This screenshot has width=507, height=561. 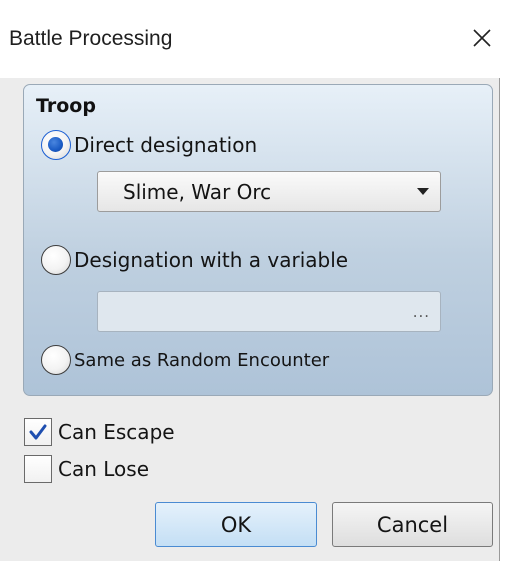 I want to click on radio-button-random-encounter, so click(x=56, y=360).